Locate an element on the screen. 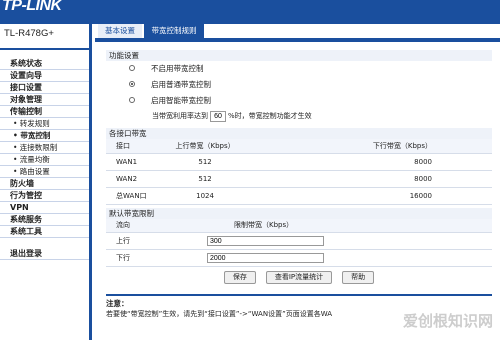 This screenshot has height=340, width=500. section-limit-title: 默认带宽限制 is located at coordinates (299, 213).